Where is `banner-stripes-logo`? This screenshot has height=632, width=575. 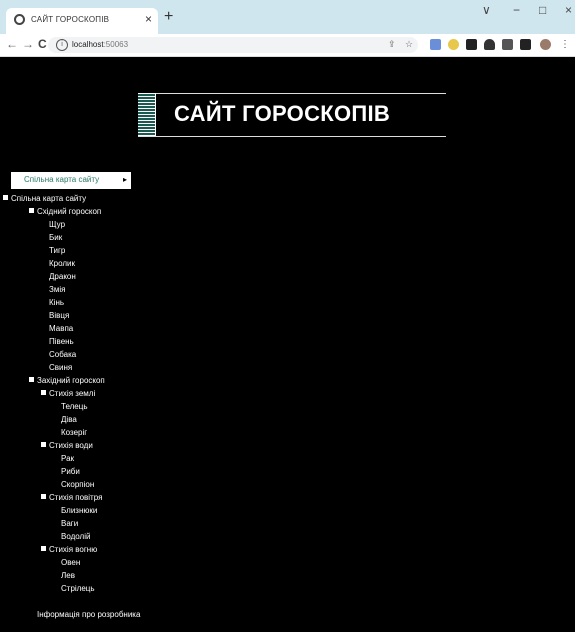
banner-stripes-logo is located at coordinates (147, 115).